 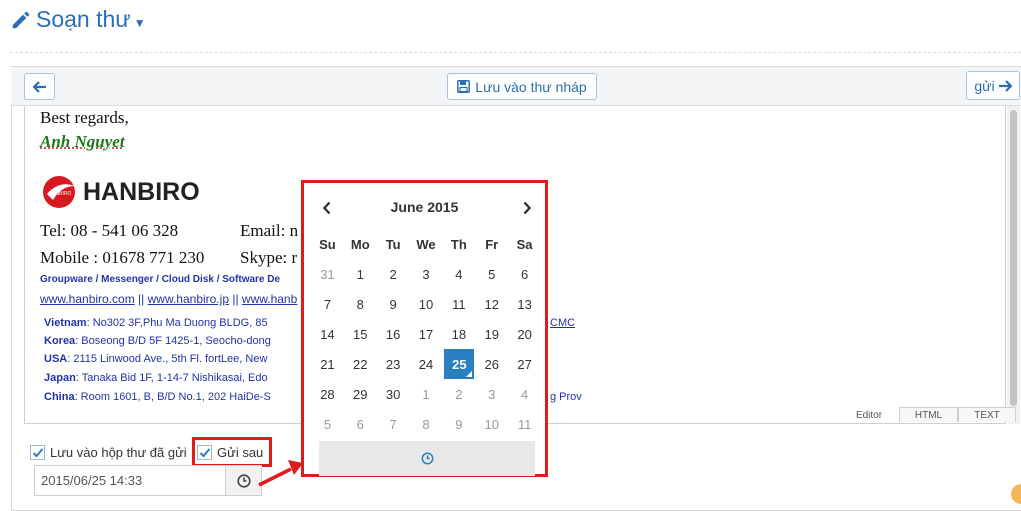 What do you see at coordinates (87, 299) in the screenshot?
I see `link-hanbiro-com: www.hanbiro.com` at bounding box center [87, 299].